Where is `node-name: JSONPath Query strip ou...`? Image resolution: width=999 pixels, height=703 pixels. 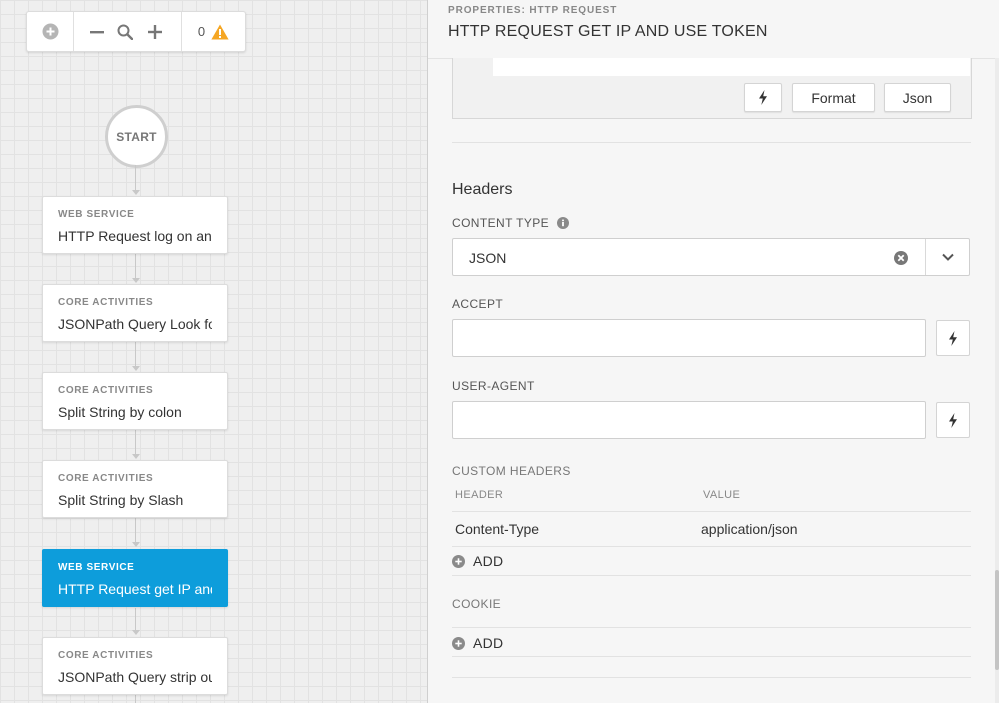 node-name: JSONPath Query strip ou... is located at coordinates (135, 677).